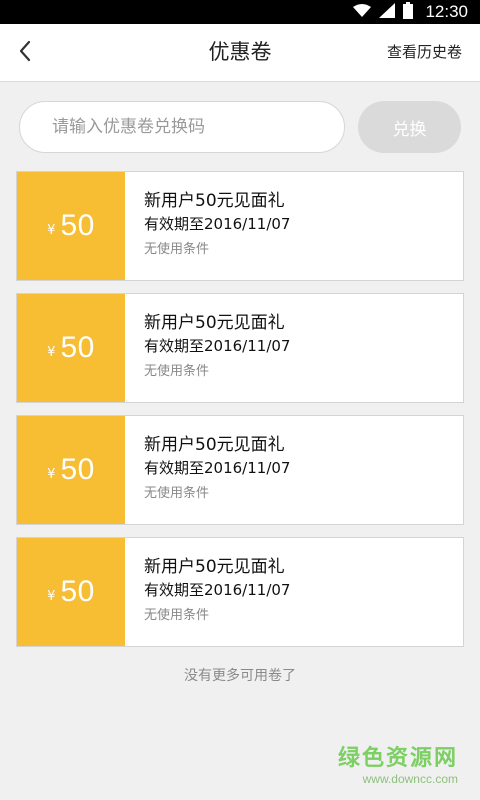  What do you see at coordinates (240, 12) in the screenshot?
I see `status-bar: 12:30` at bounding box center [240, 12].